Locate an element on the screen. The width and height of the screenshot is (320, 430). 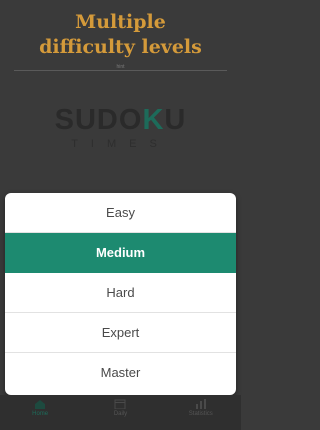
difficulty-option-hard: Hard is located at coordinates (120, 293).